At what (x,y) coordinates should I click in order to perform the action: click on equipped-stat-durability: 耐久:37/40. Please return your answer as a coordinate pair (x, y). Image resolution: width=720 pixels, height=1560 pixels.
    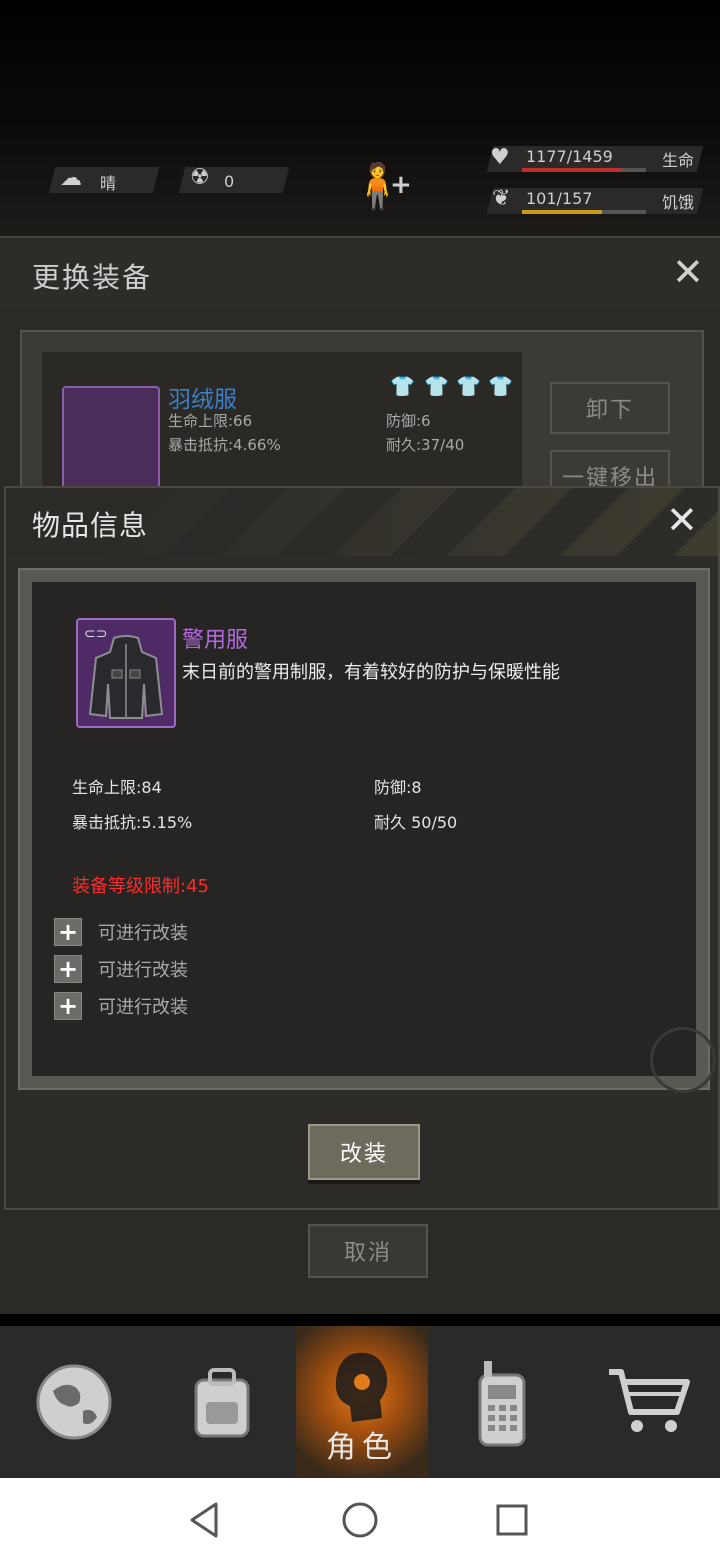
    Looking at the image, I should click on (425, 445).